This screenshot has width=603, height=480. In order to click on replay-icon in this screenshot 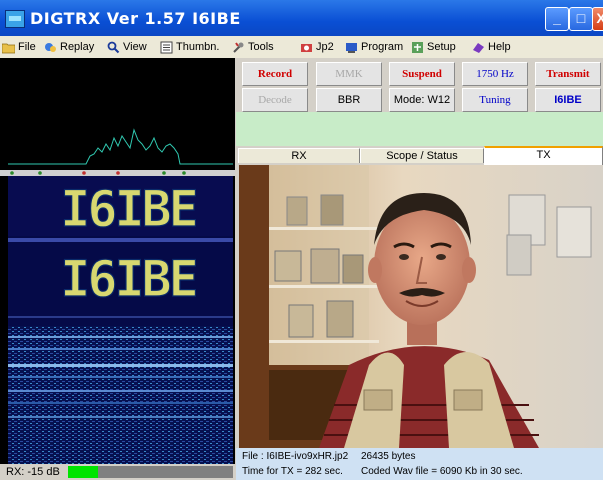, I will do `click(50, 47)`.